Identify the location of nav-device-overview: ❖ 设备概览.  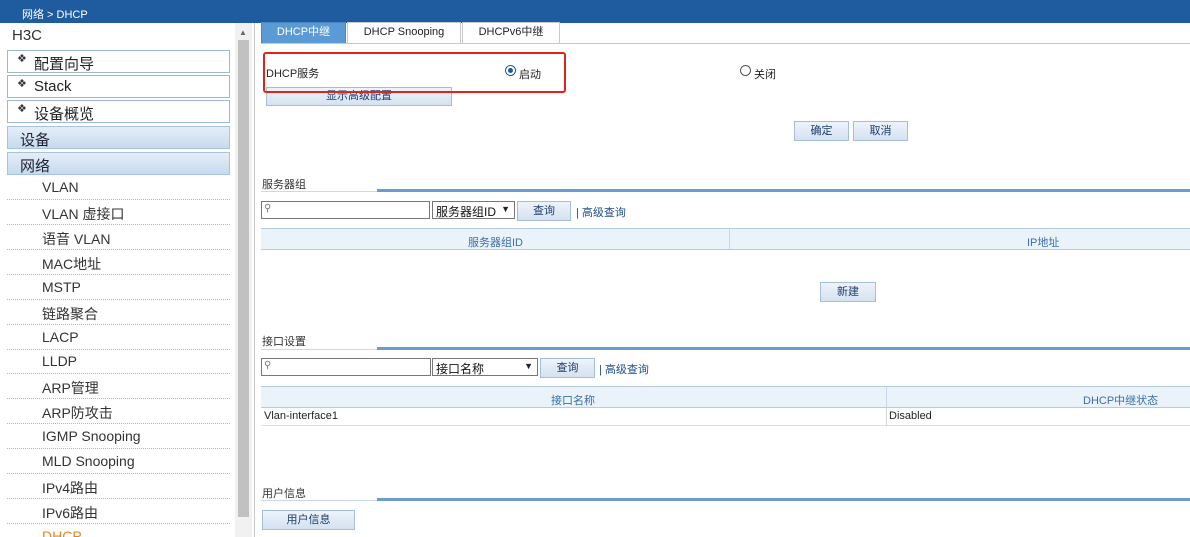
(118, 111).